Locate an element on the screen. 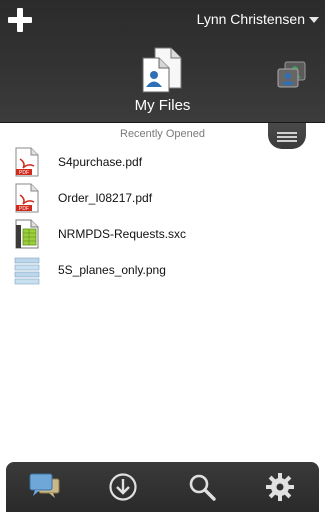 The height and width of the screenshot is (512, 325). settings-button is located at coordinates (280, 487).